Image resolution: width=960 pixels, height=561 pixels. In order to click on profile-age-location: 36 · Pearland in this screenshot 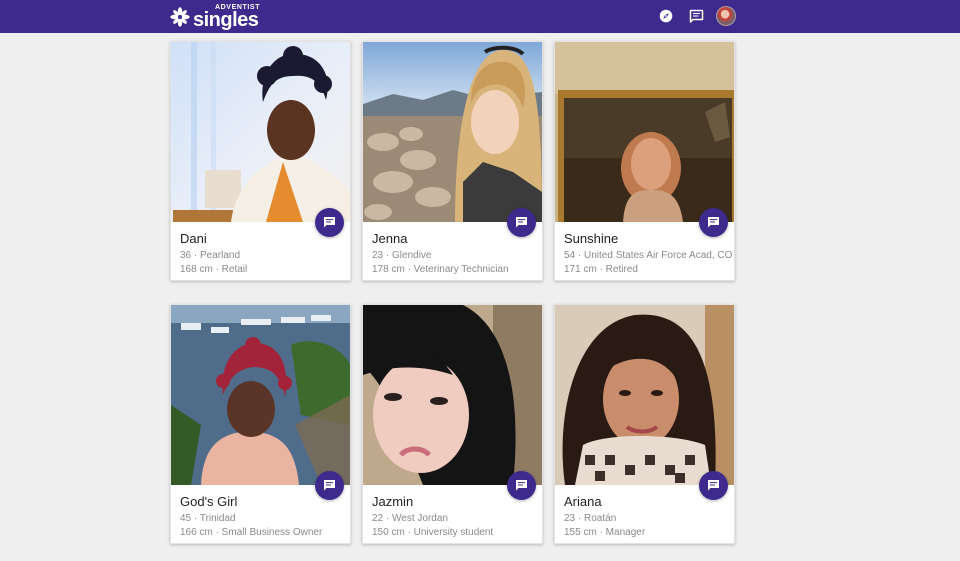, I will do `click(210, 255)`.